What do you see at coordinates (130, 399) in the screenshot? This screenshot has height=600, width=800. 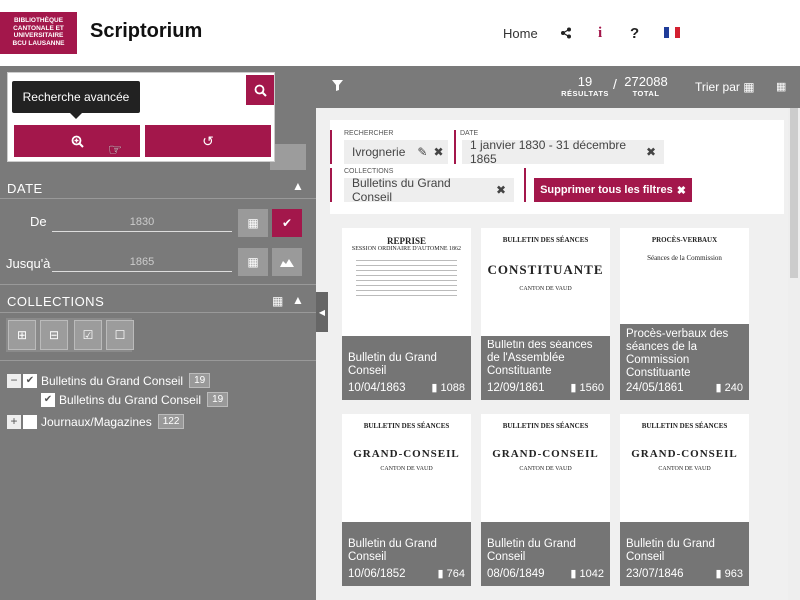 I see `collection-label: Bulletins du Grand Conseil` at bounding box center [130, 399].